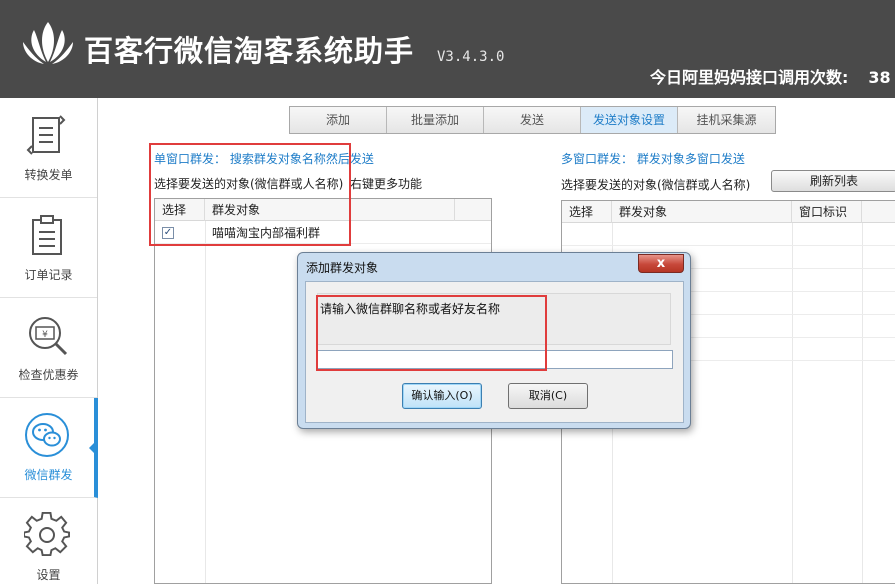 This screenshot has width=895, height=584. What do you see at coordinates (48, 575) in the screenshot?
I see `sidebar-item-label: 设置` at bounding box center [48, 575].